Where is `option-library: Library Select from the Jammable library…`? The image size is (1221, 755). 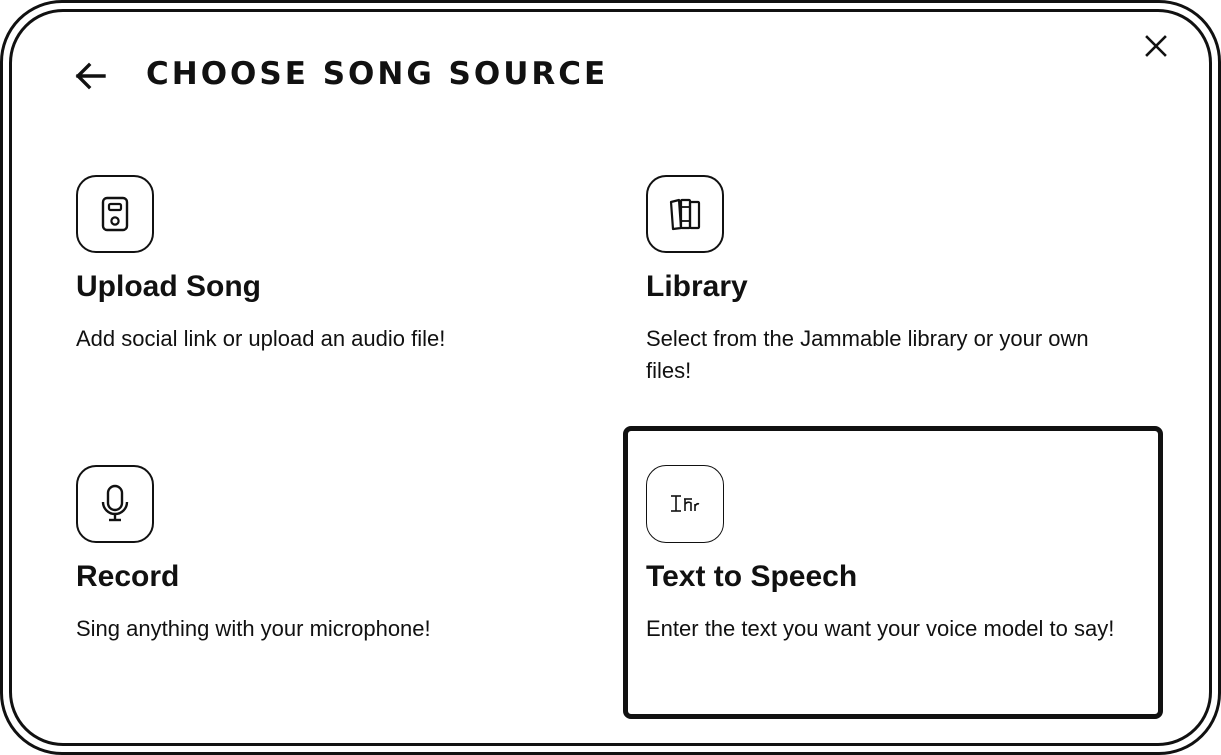
option-library: Library Select from the Jammable library… is located at coordinates (896, 280).